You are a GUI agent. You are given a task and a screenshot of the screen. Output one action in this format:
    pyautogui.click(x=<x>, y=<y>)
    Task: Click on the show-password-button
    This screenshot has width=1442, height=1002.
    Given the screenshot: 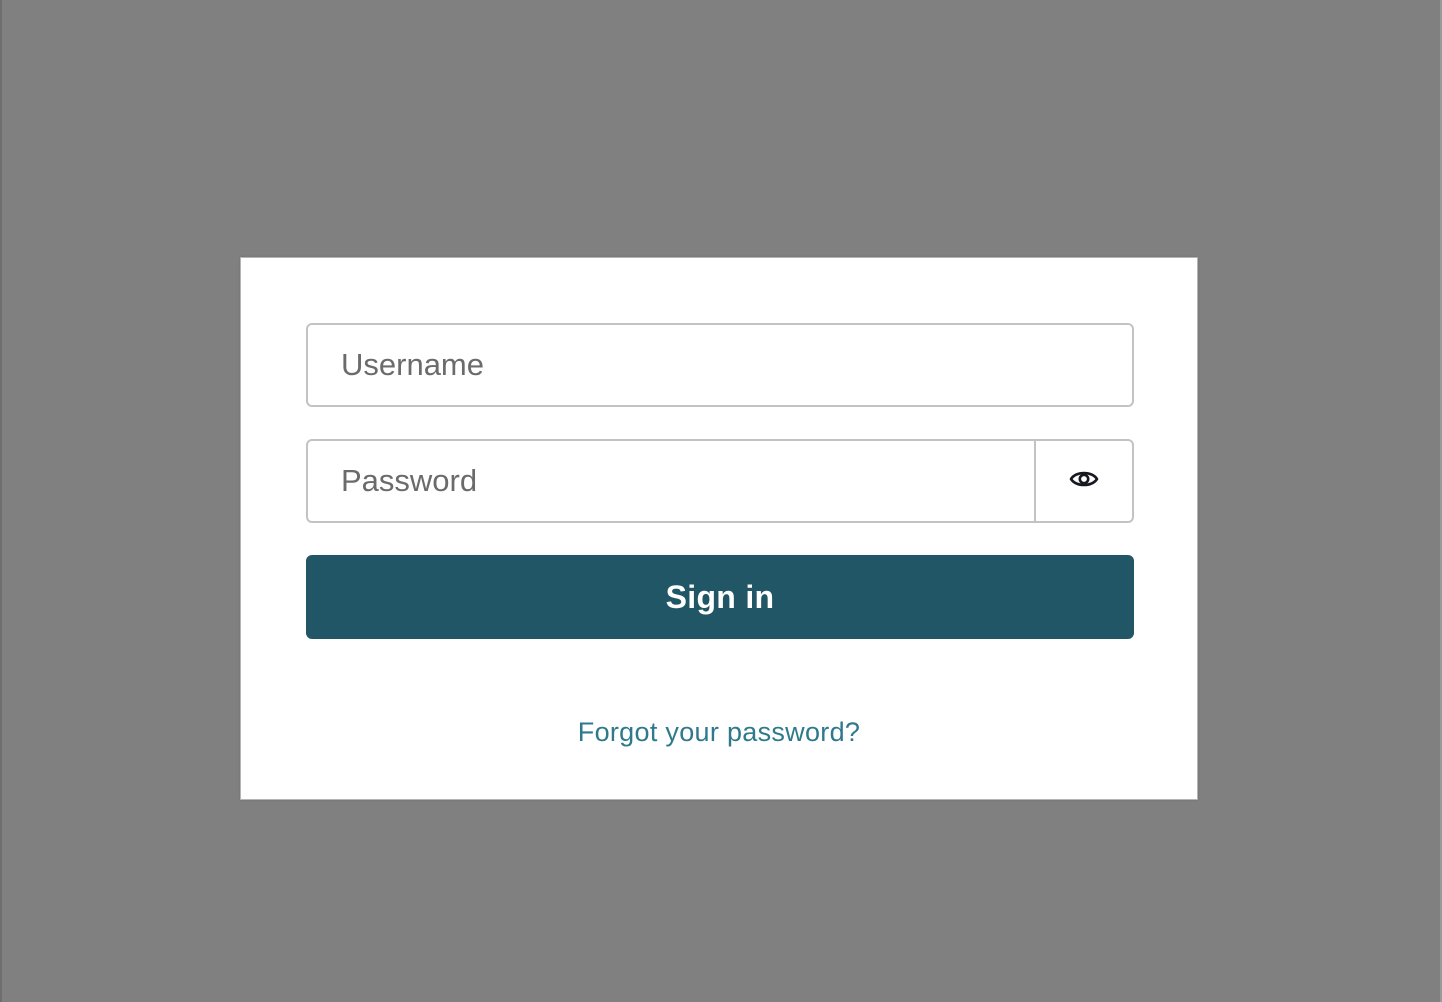 What is the action you would take?
    pyautogui.click(x=1083, y=481)
    